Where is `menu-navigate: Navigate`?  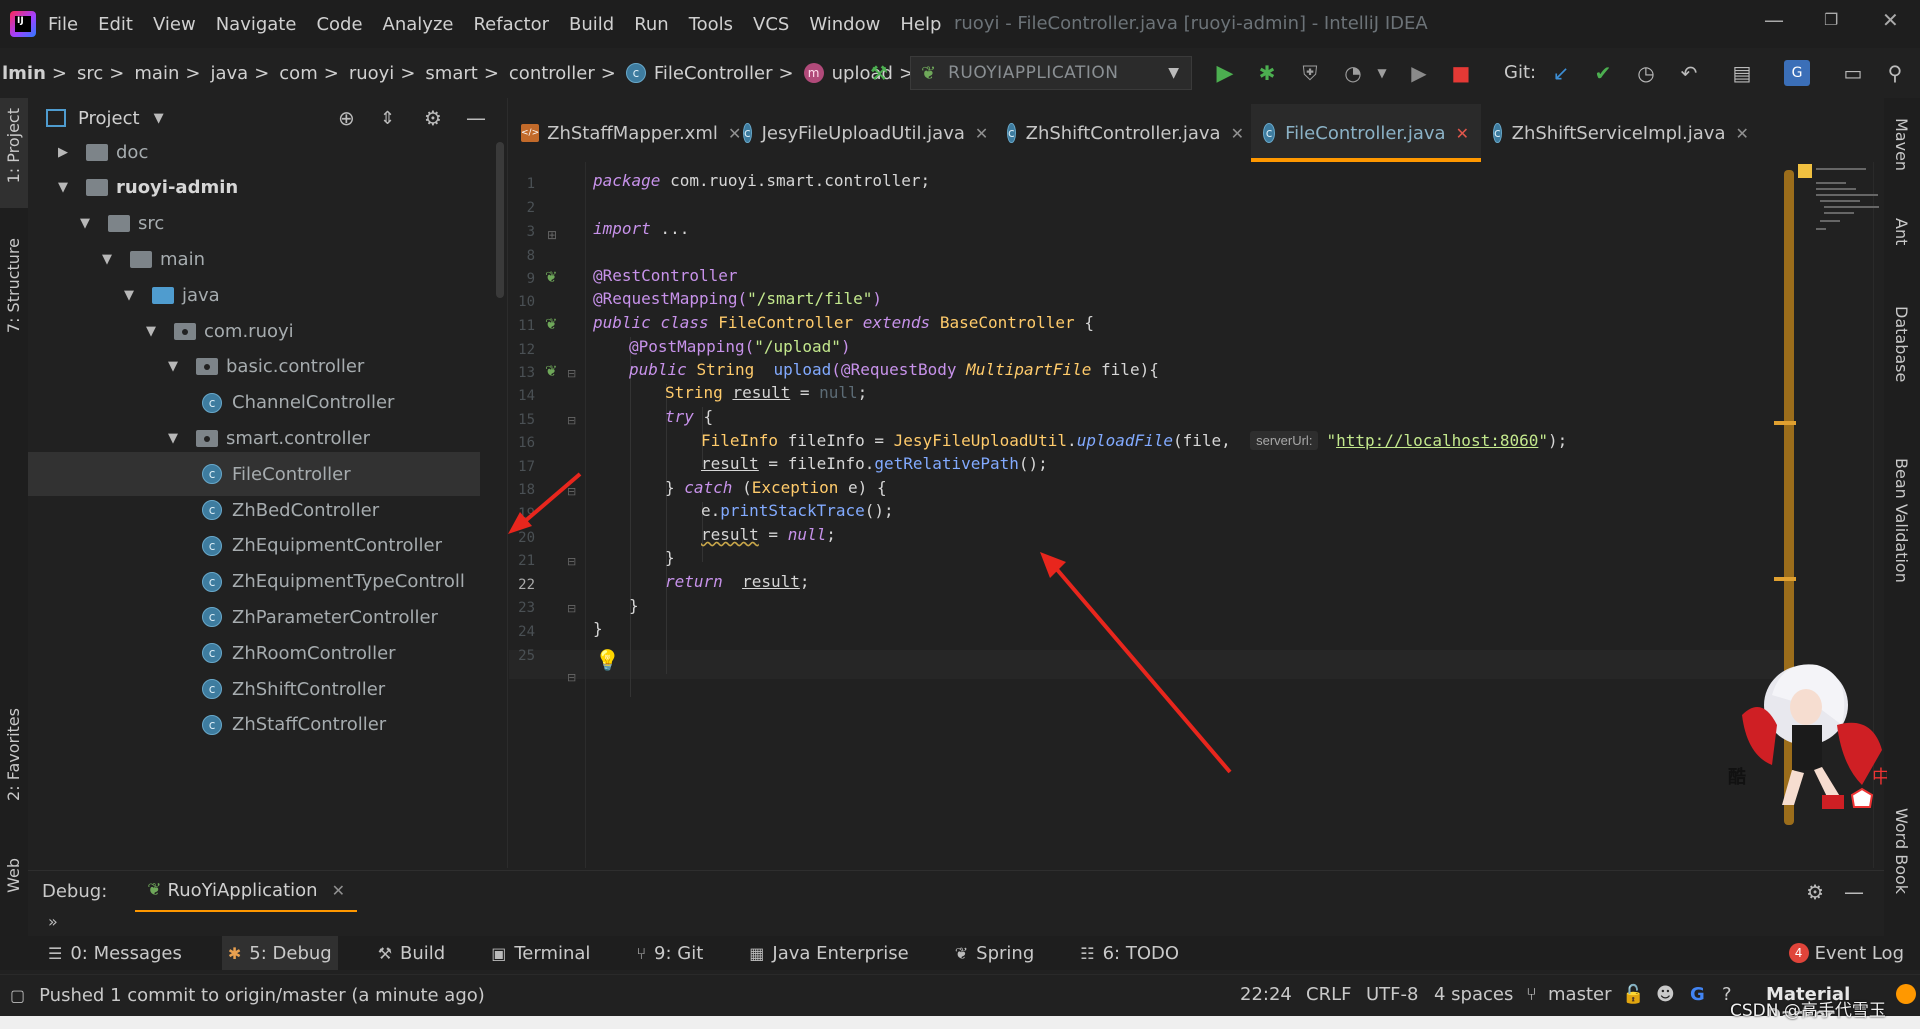
menu-navigate: Navigate is located at coordinates (256, 24).